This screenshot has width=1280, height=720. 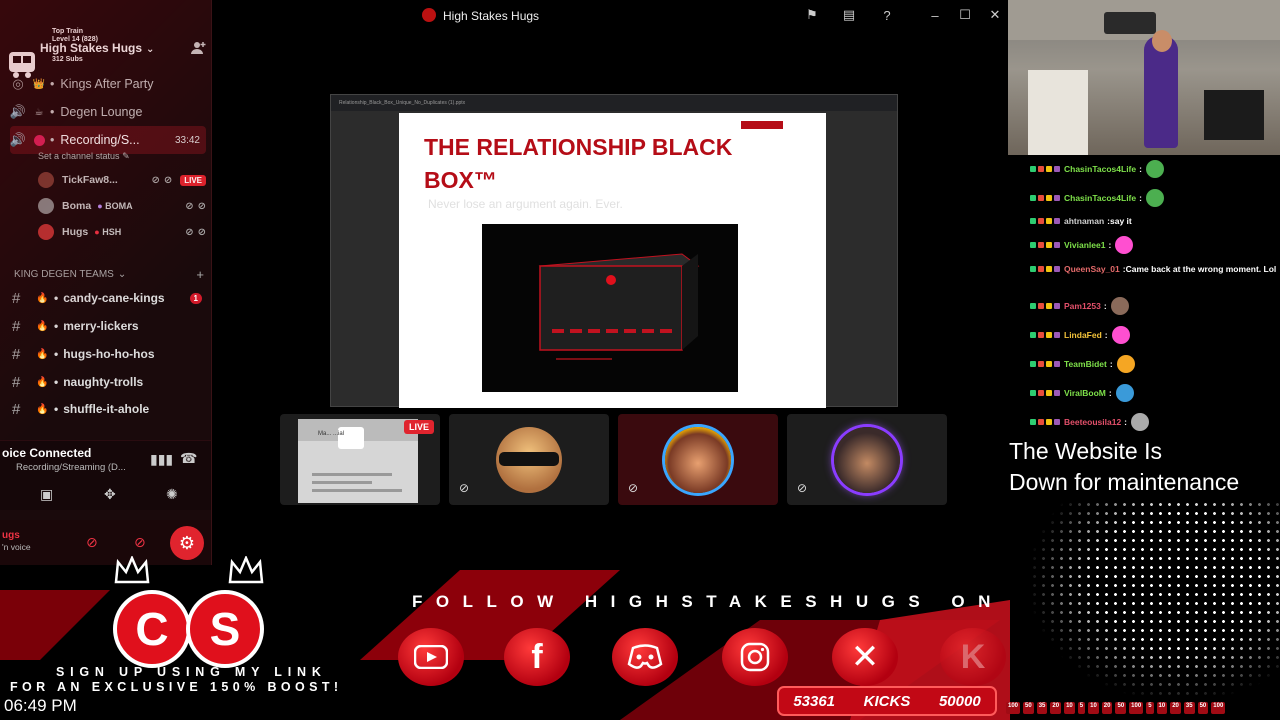 I want to click on chat-username: TeamBidet, so click(x=1085, y=364).